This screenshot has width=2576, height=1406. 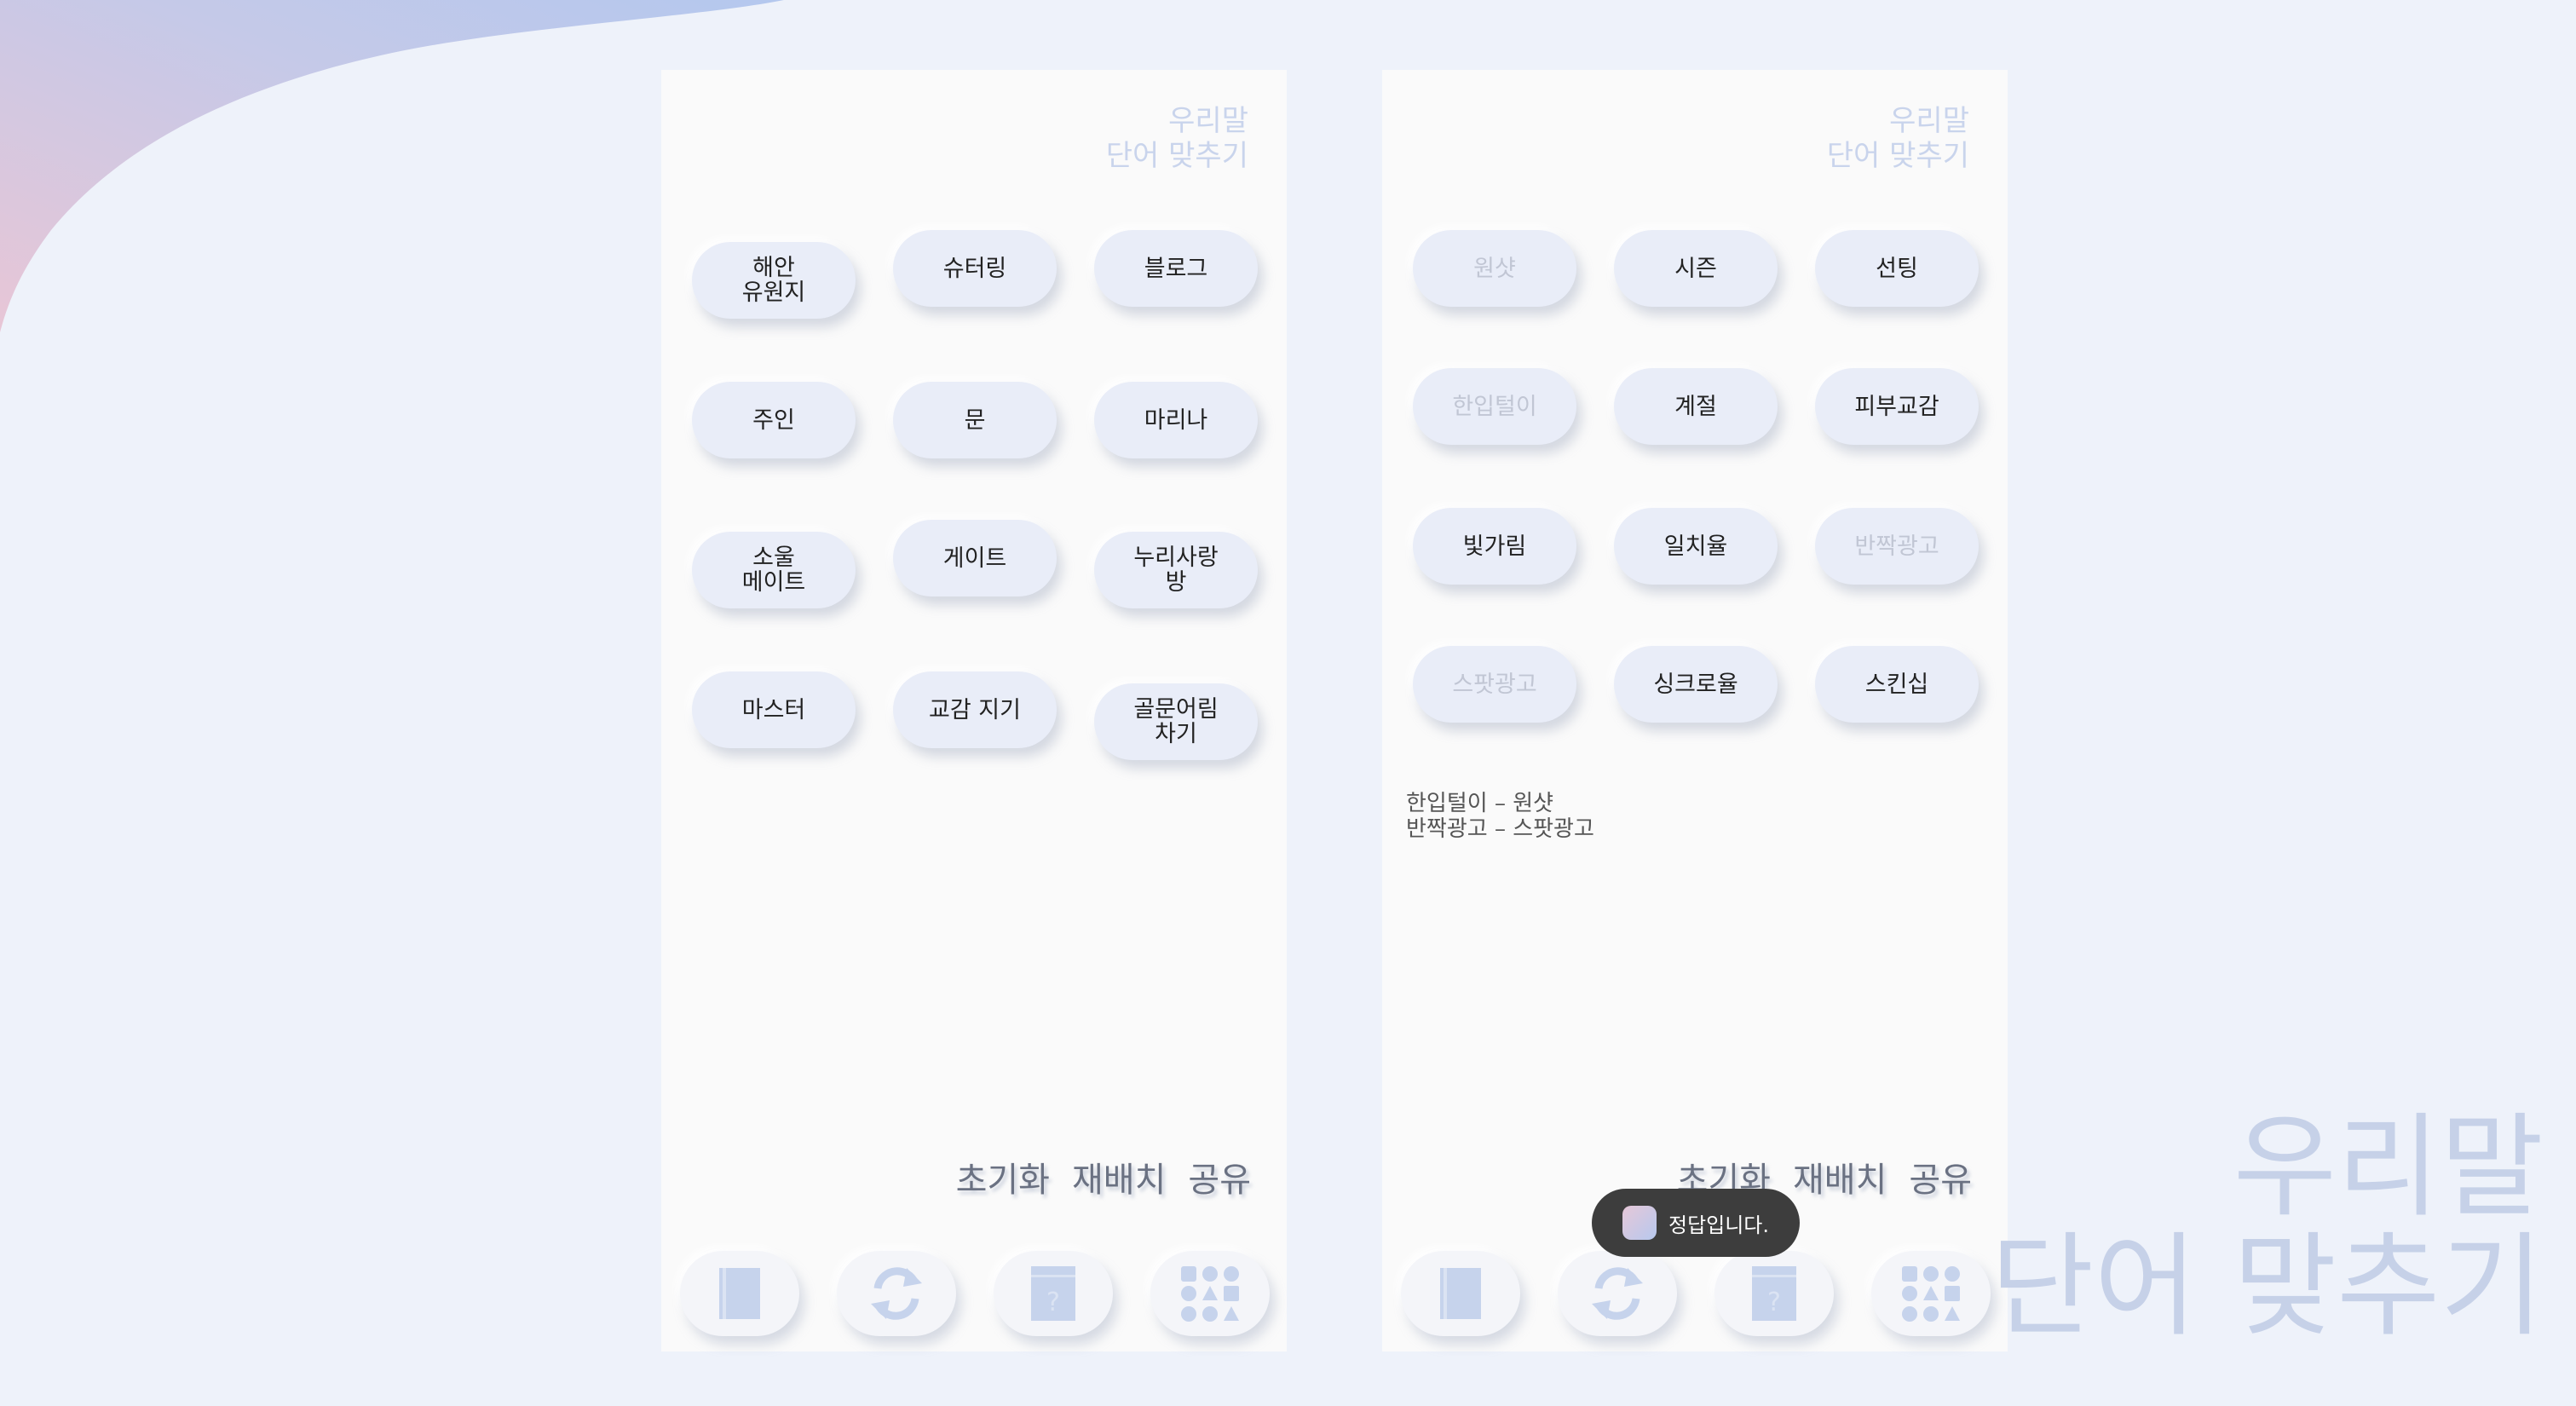 I want to click on word-tile: 문, so click(x=975, y=420).